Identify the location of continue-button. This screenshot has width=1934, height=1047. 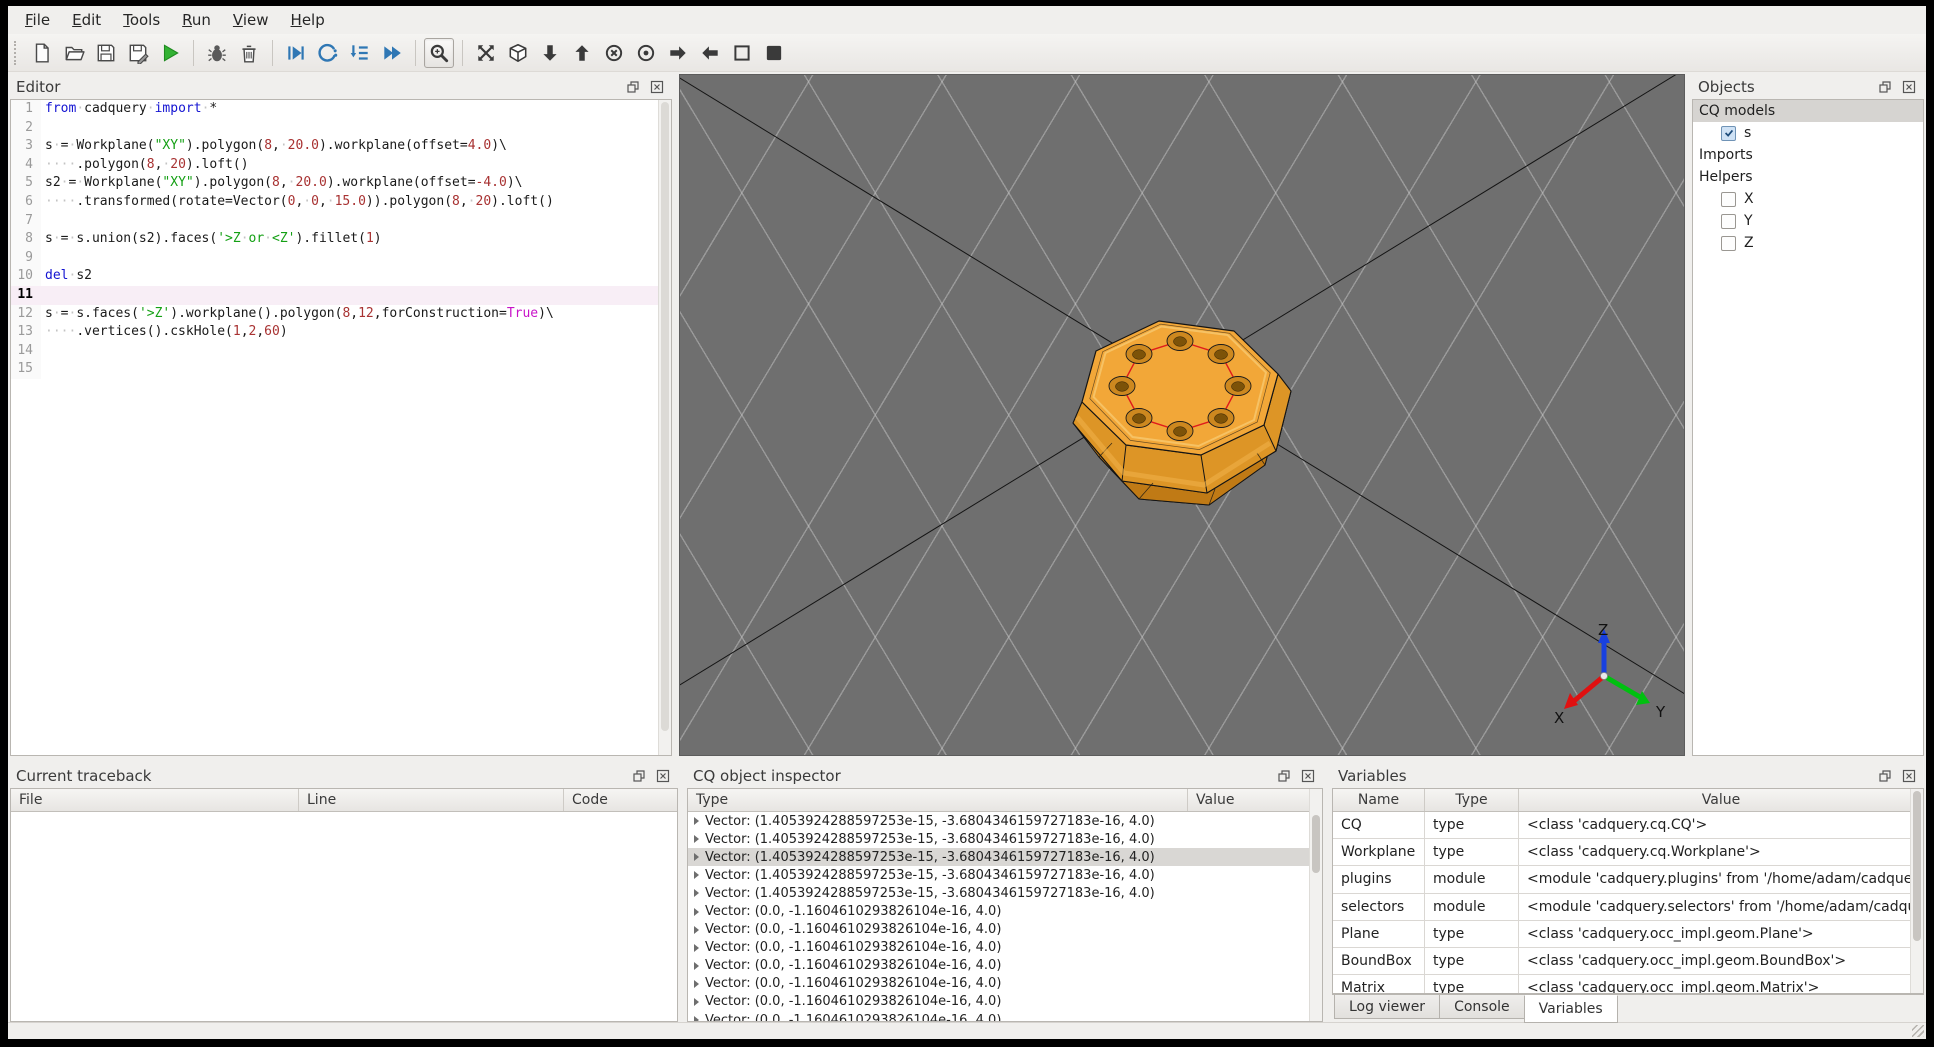
(392, 53).